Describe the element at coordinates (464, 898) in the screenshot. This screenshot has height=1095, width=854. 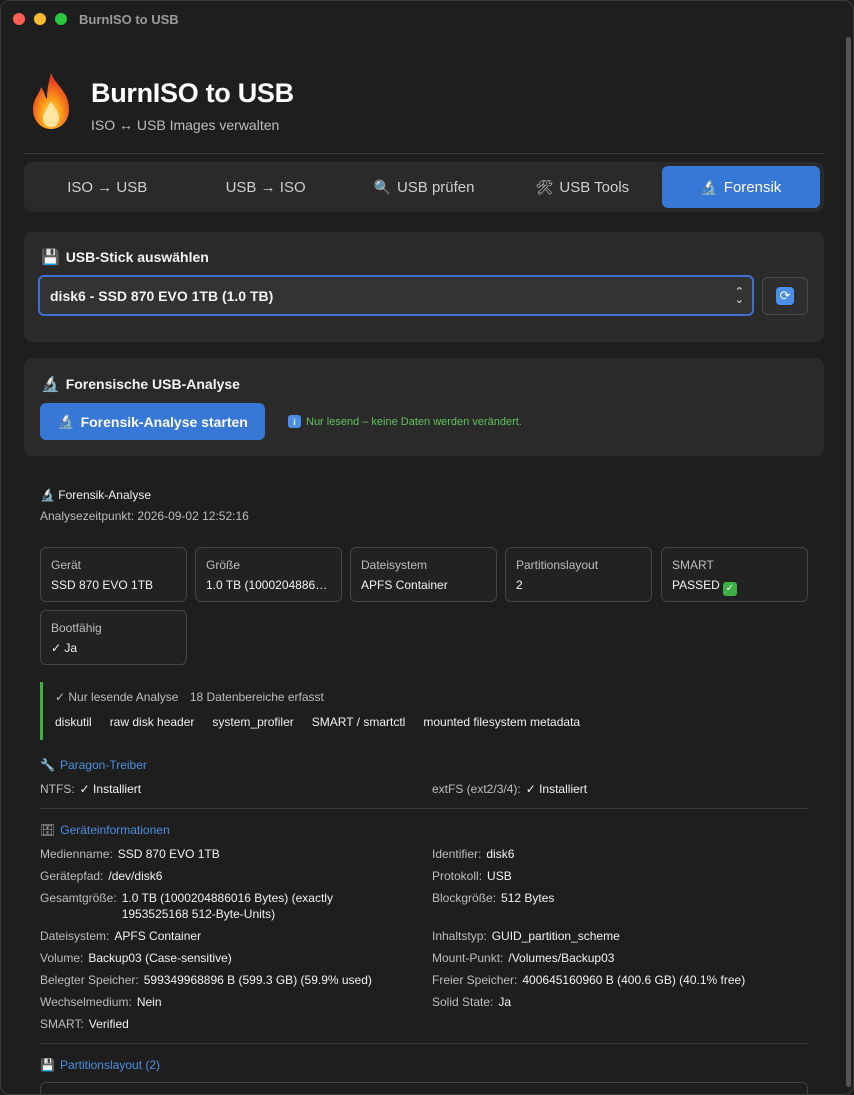
I see `info-key: Blockgröße:` at that location.